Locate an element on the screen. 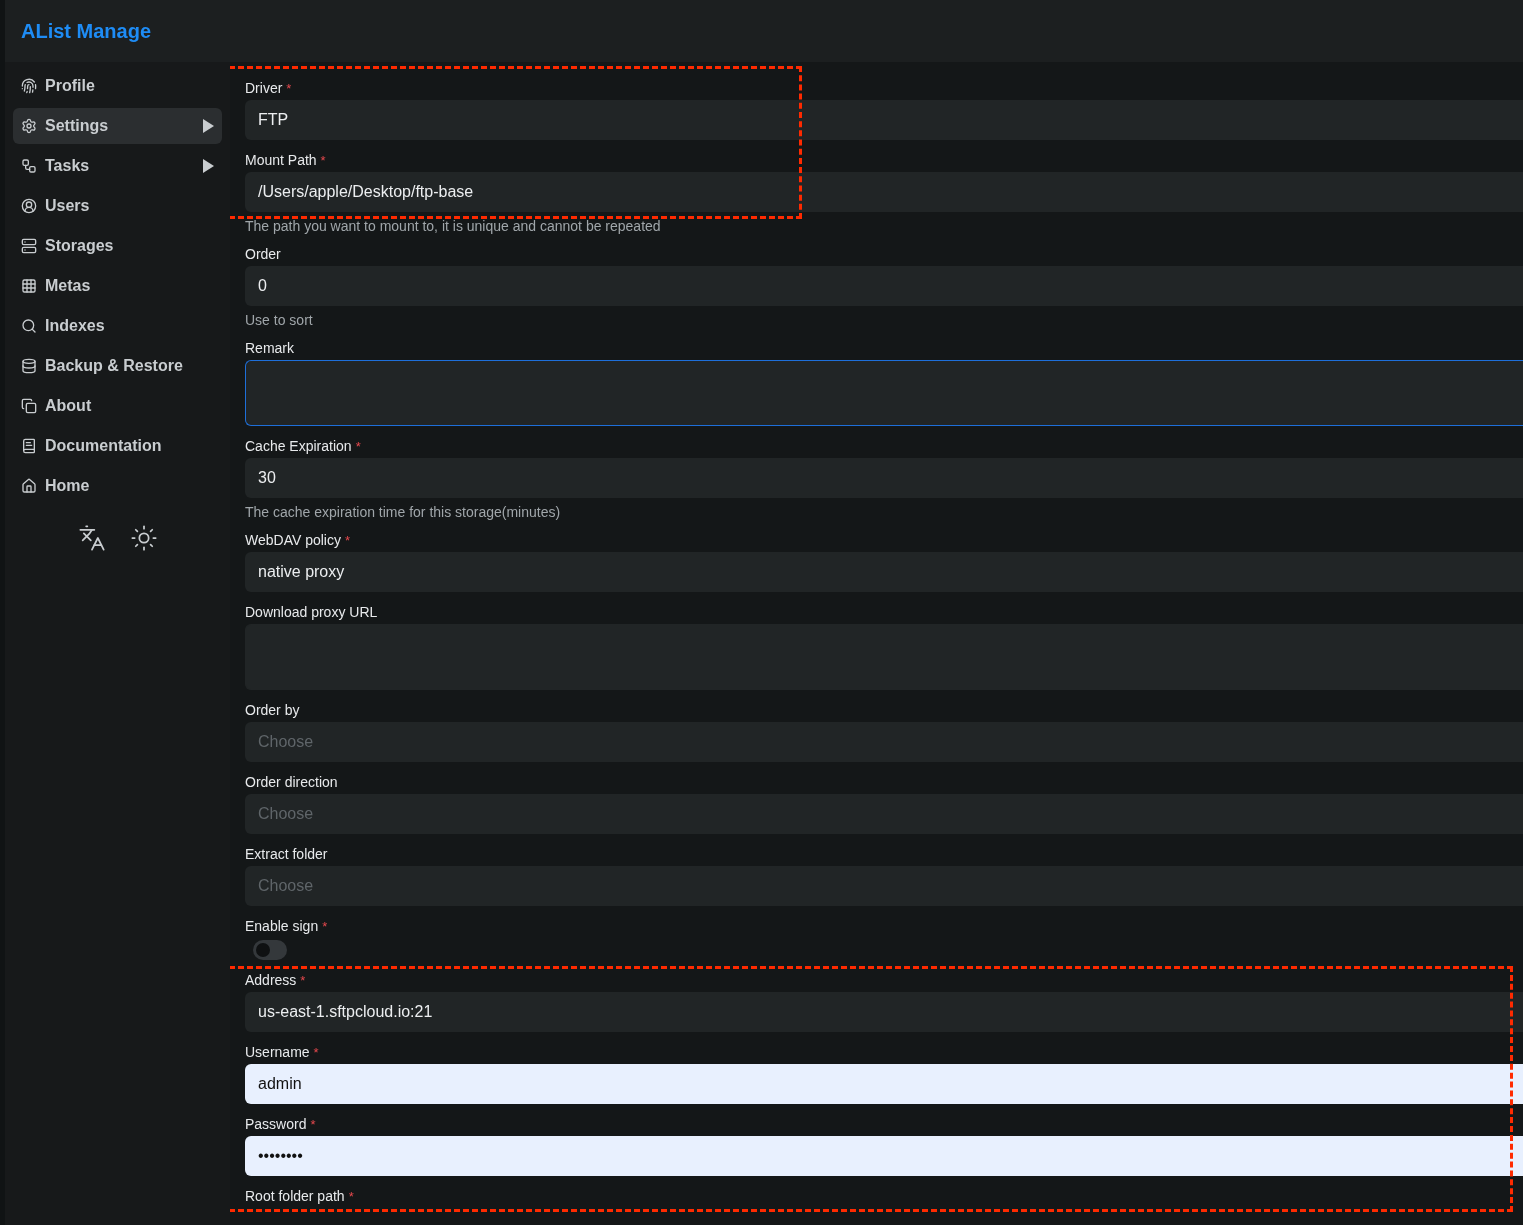 Image resolution: width=1523 pixels, height=1225 pixels. sidebar-item: Backup & Restore is located at coordinates (117, 366).